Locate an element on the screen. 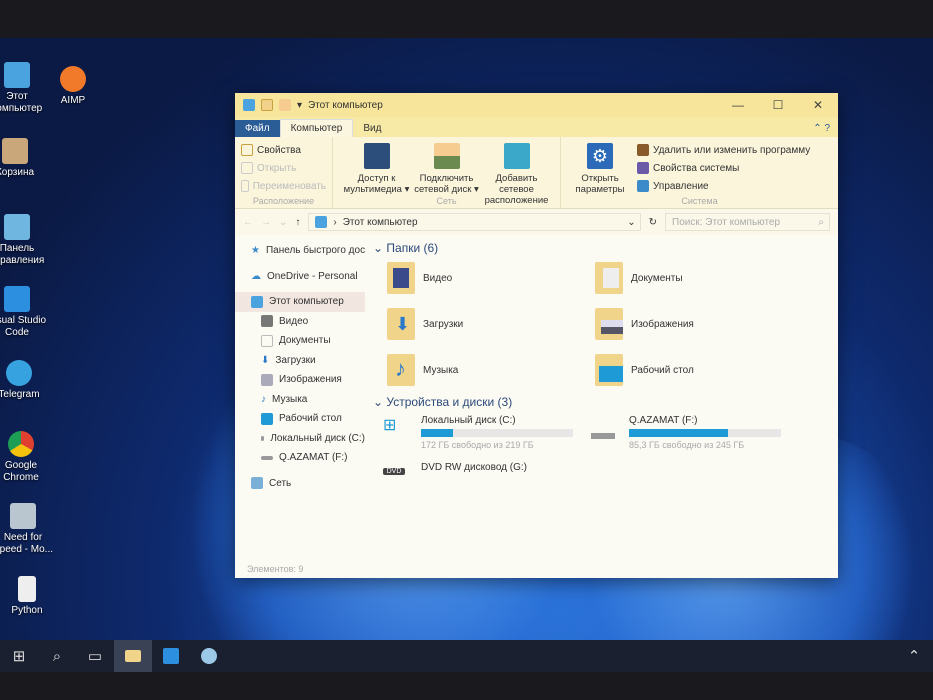  taskbar-file-explorer is located at coordinates (133, 656).